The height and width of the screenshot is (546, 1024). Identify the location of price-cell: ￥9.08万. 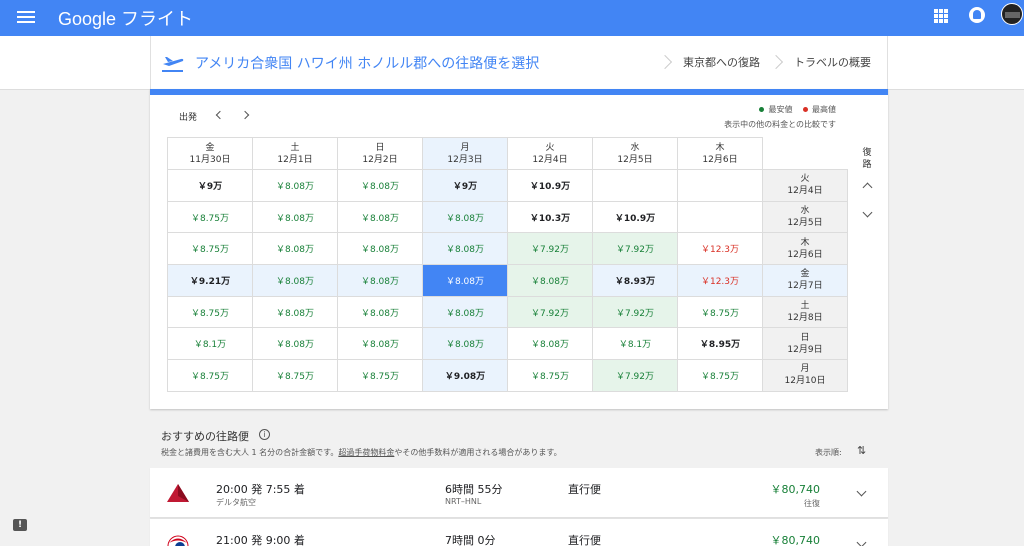
(465, 375).